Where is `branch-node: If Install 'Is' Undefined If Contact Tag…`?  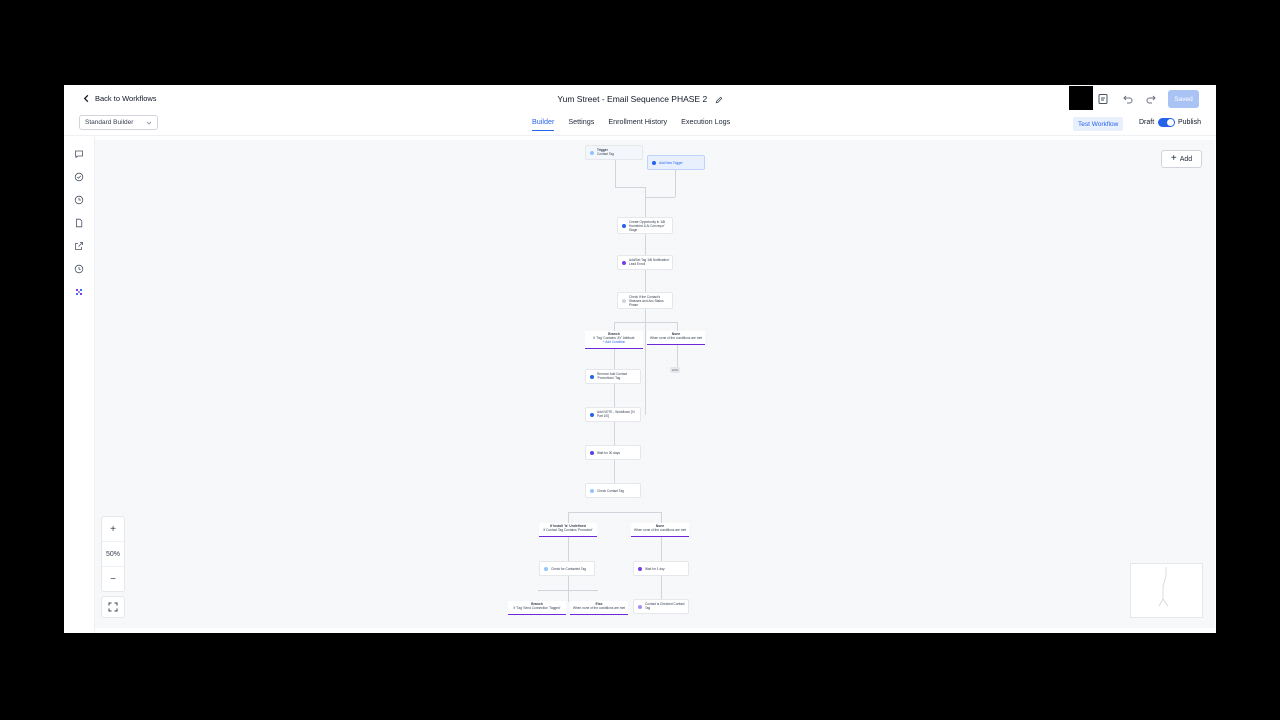
branch-node: If Install 'Is' Undefined If Contact Tag… is located at coordinates (568, 530).